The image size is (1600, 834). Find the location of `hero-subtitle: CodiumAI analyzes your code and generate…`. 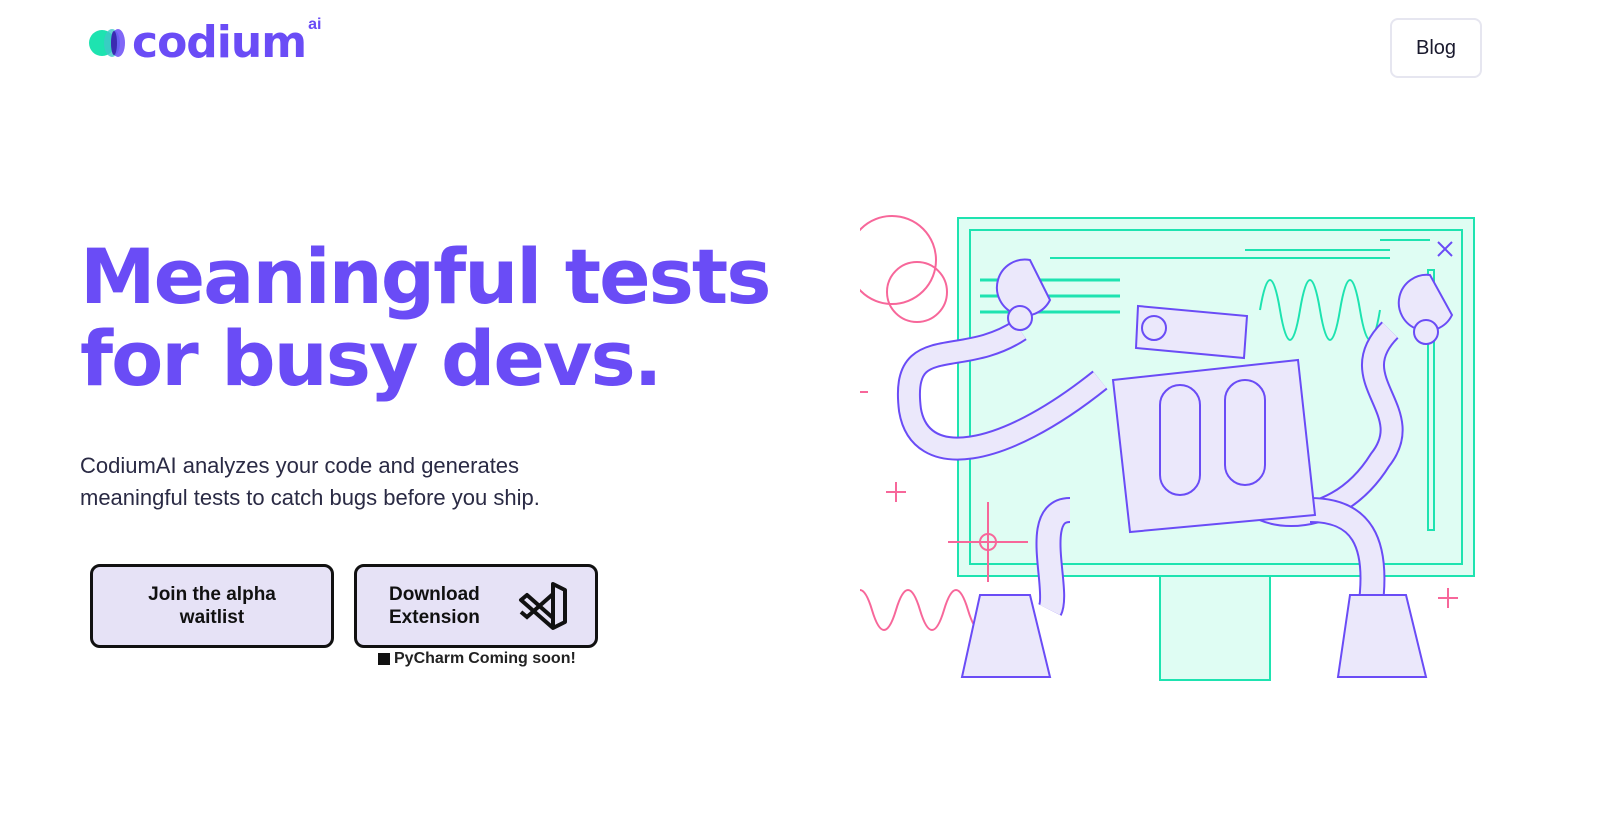

hero-subtitle: CodiumAI analyzes your code and generate… is located at coordinates (310, 481).